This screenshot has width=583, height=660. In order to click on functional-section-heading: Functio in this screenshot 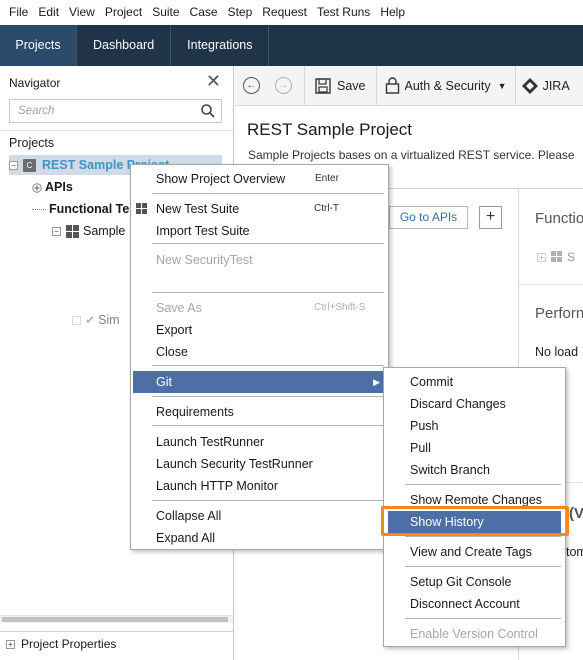, I will do `click(559, 218)`.